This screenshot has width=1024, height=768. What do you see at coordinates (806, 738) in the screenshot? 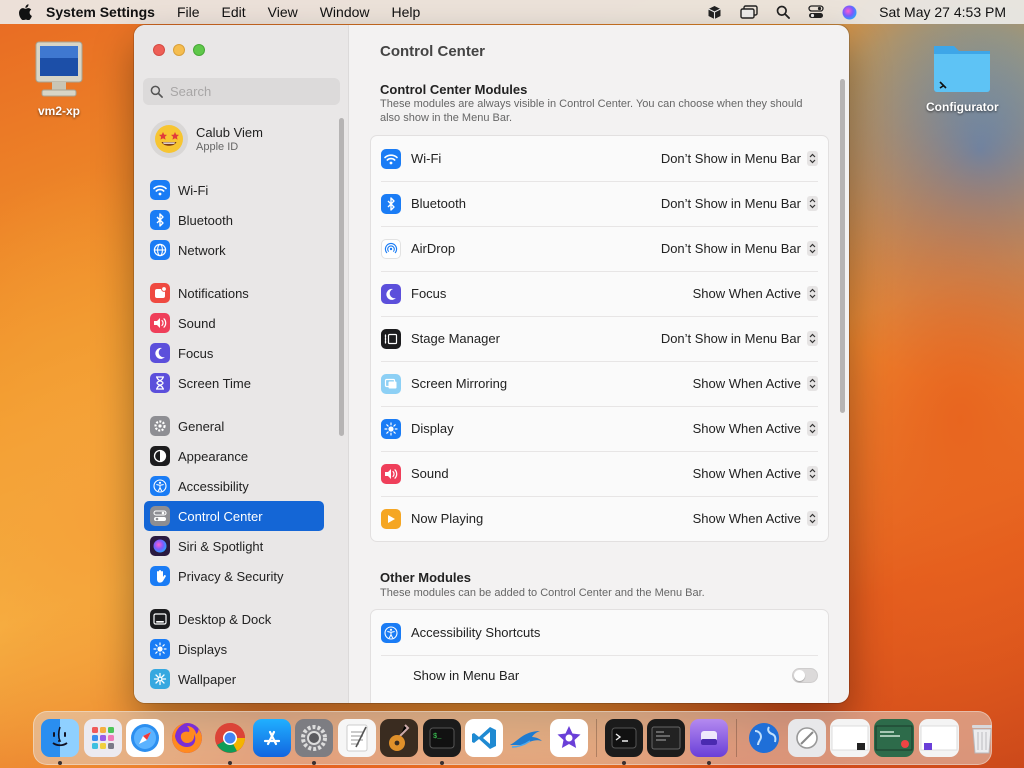
I see `cleaner-icon` at bounding box center [806, 738].